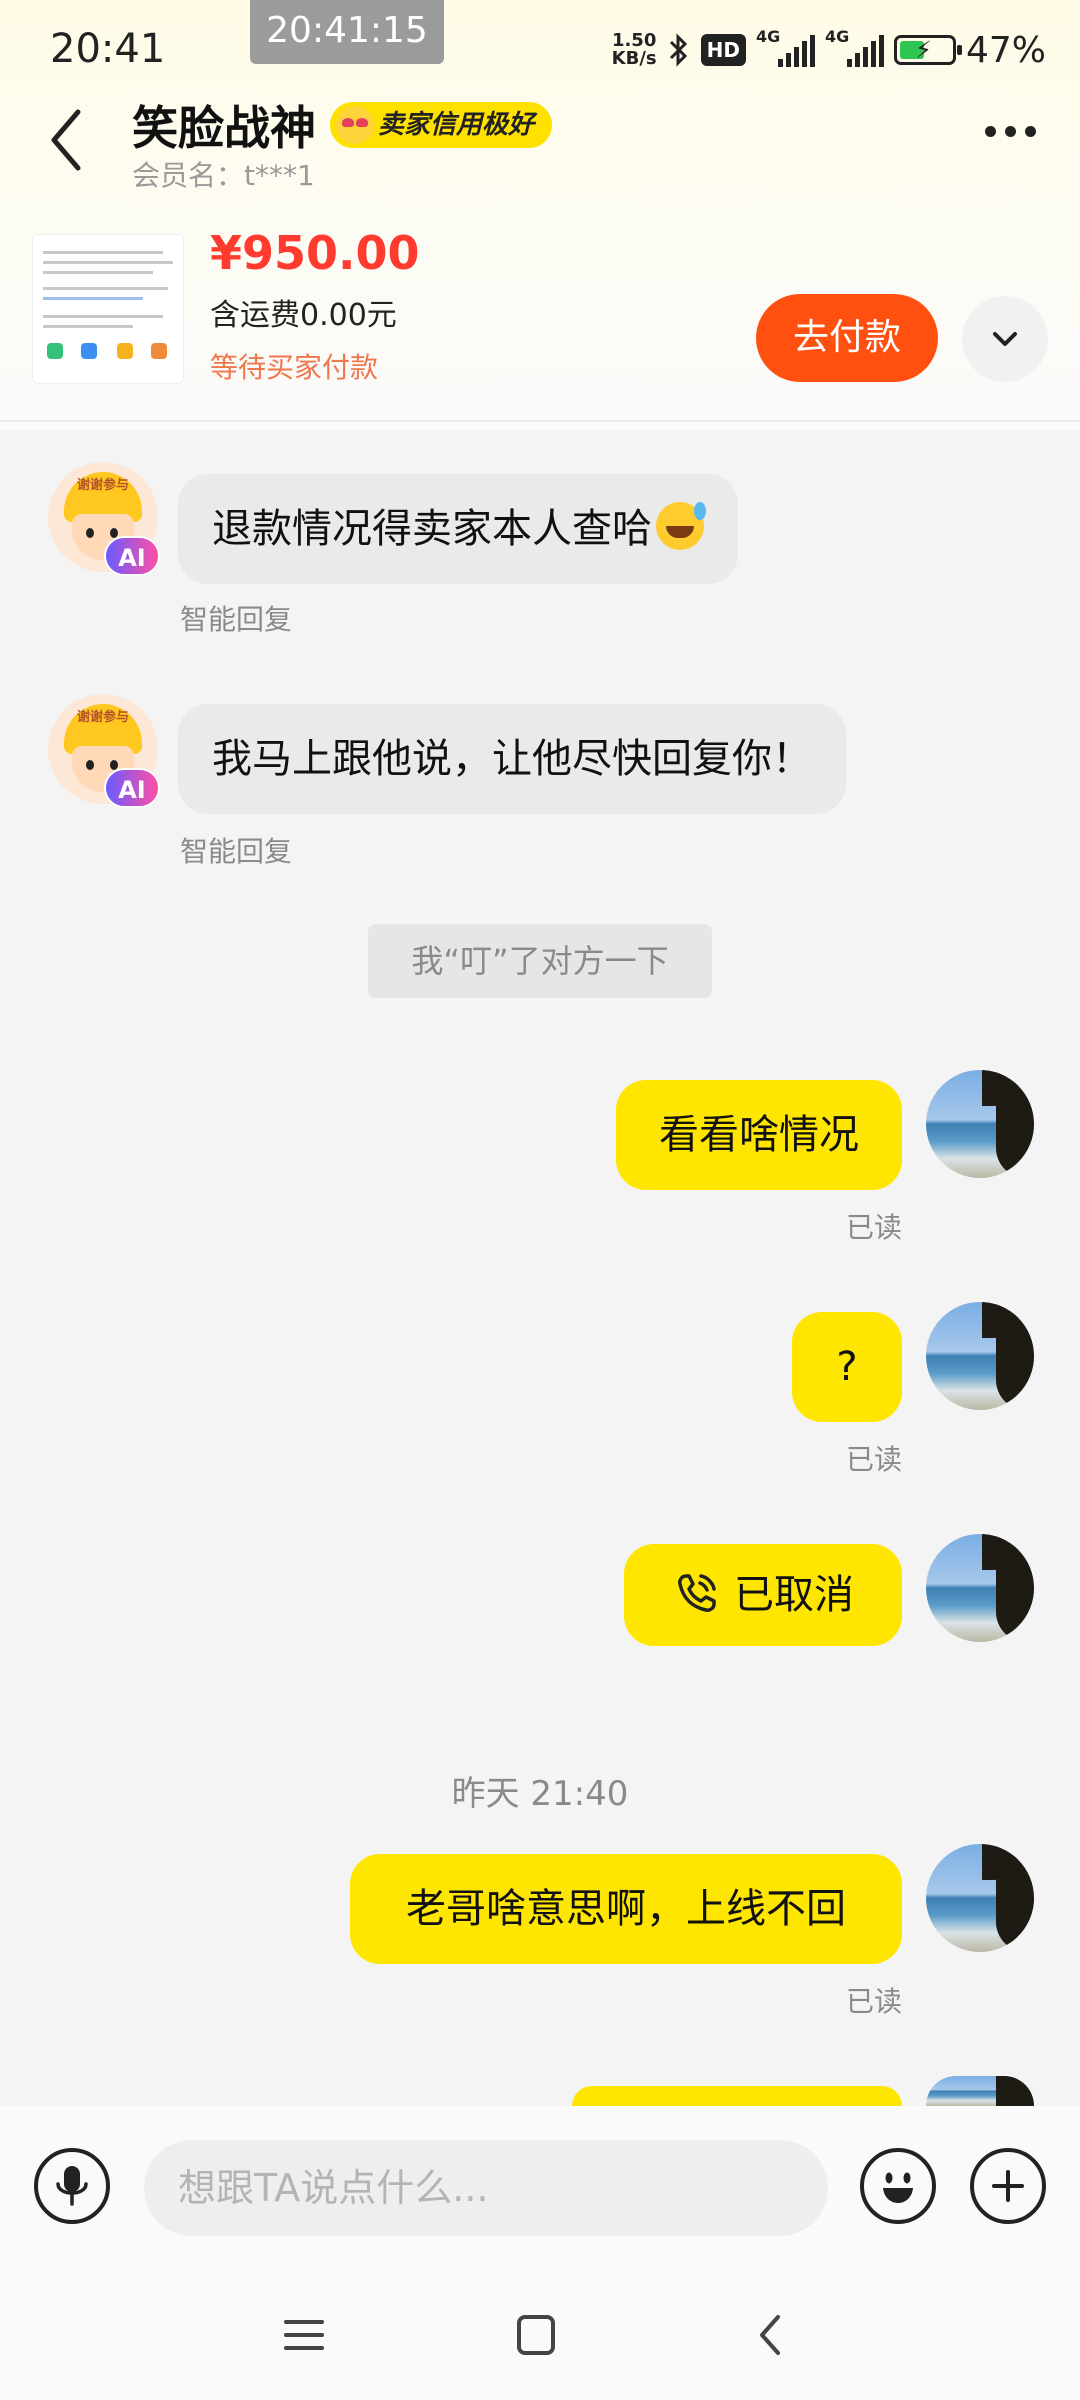 The width and height of the screenshot is (1080, 2400). I want to click on message-text: 老哥啥意思啊，上线不回, so click(626, 1909).